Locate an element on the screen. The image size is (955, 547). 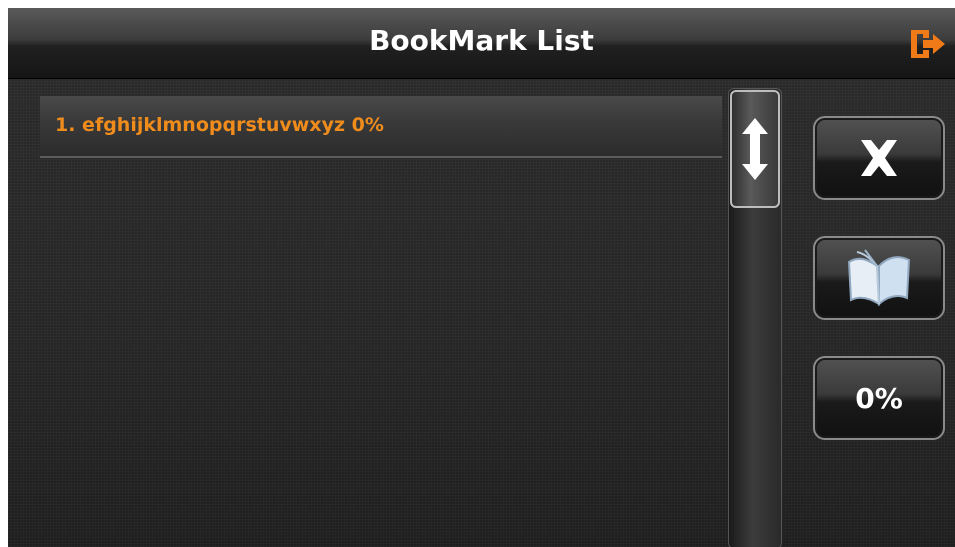
scrollbar-thumb is located at coordinates (755, 149).